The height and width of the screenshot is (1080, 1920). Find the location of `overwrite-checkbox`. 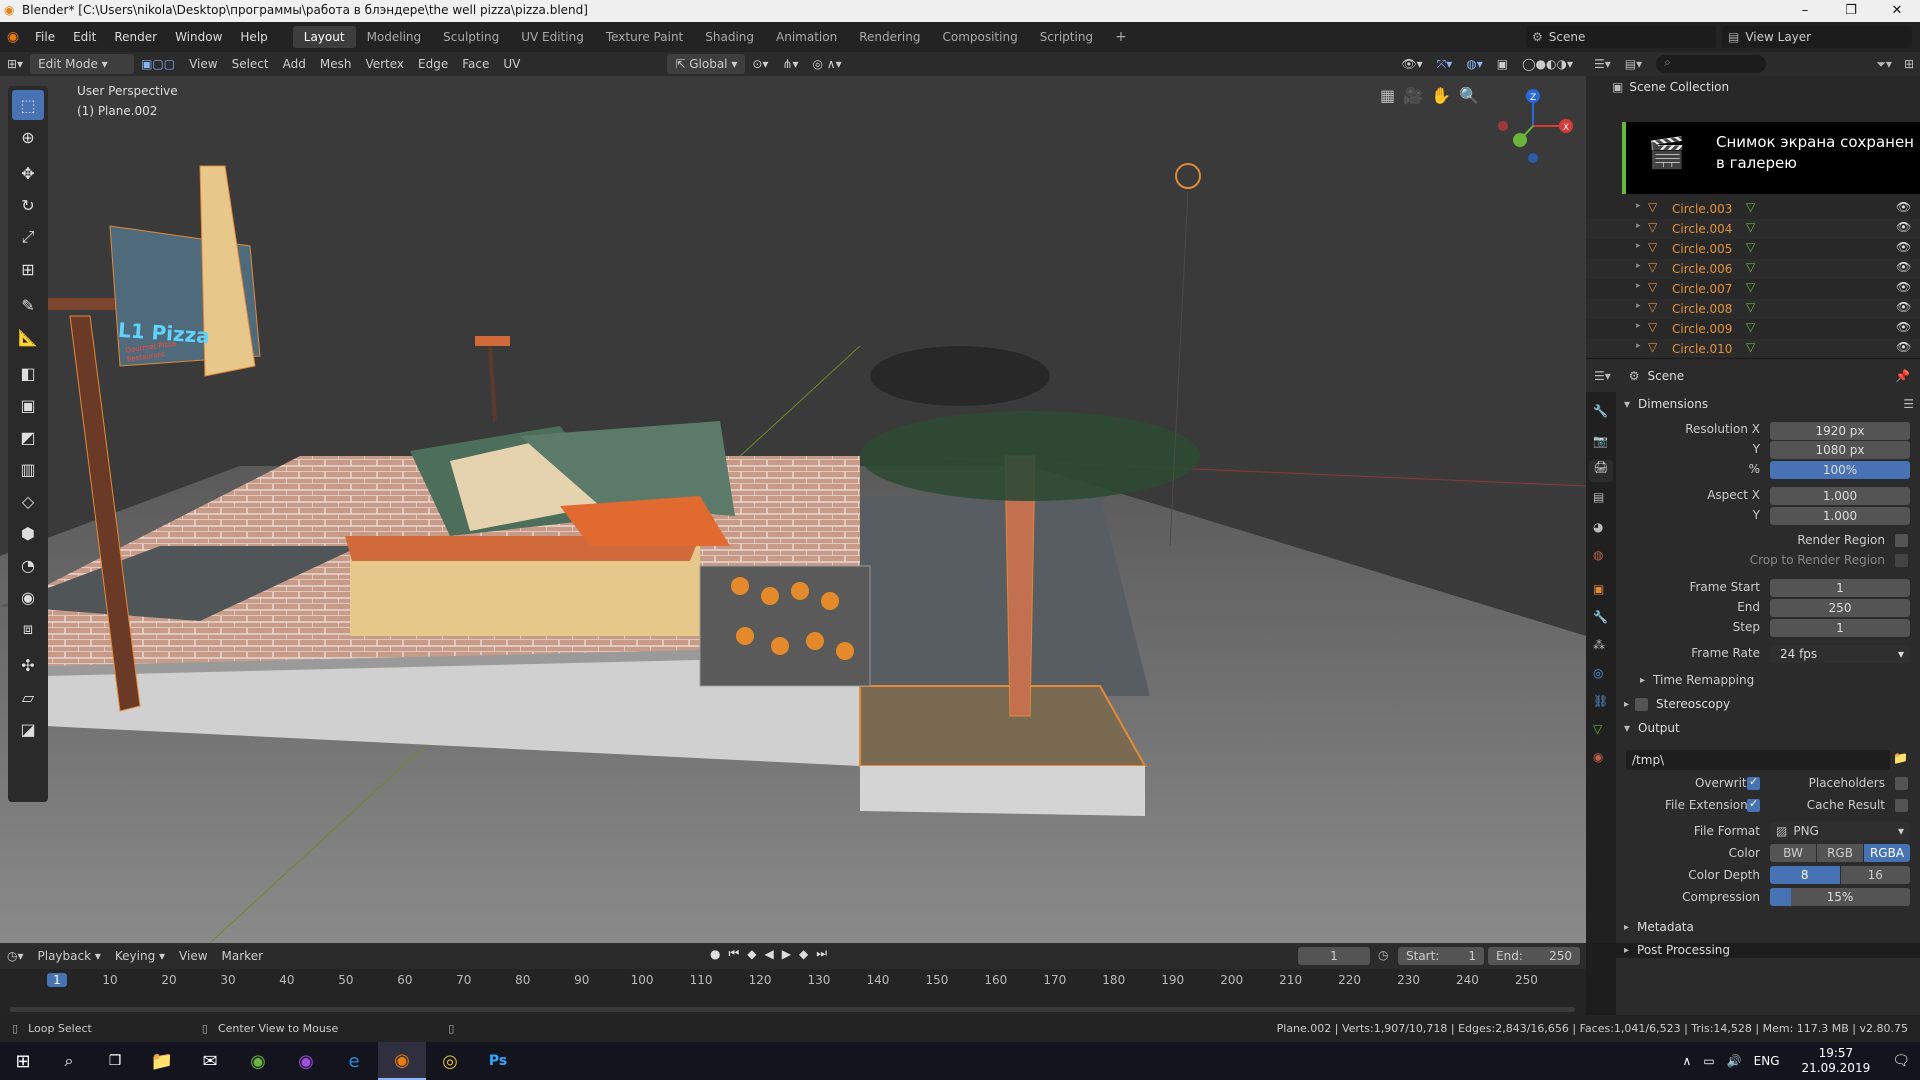

overwrite-checkbox is located at coordinates (1753, 782).